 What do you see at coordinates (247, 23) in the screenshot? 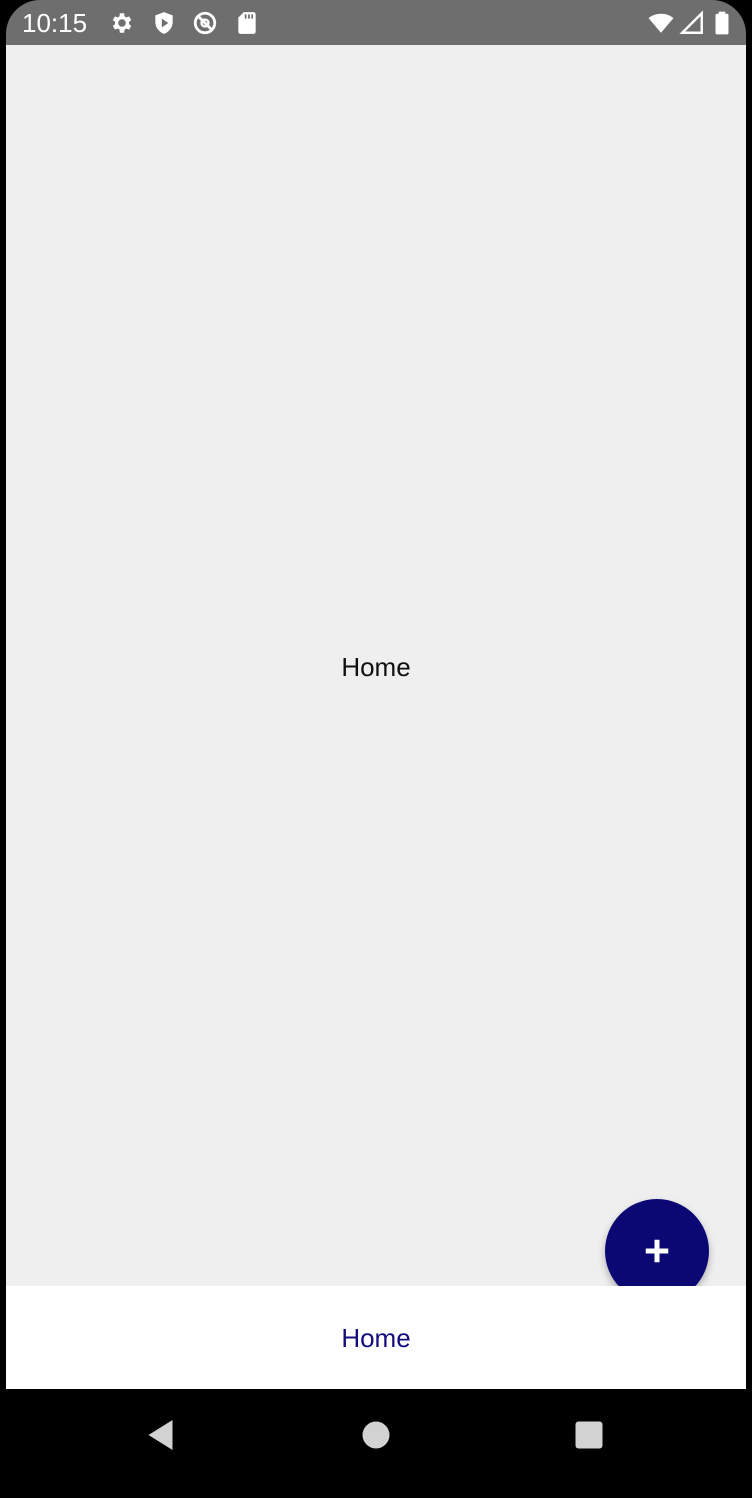
I see `sd-card-icon` at bounding box center [247, 23].